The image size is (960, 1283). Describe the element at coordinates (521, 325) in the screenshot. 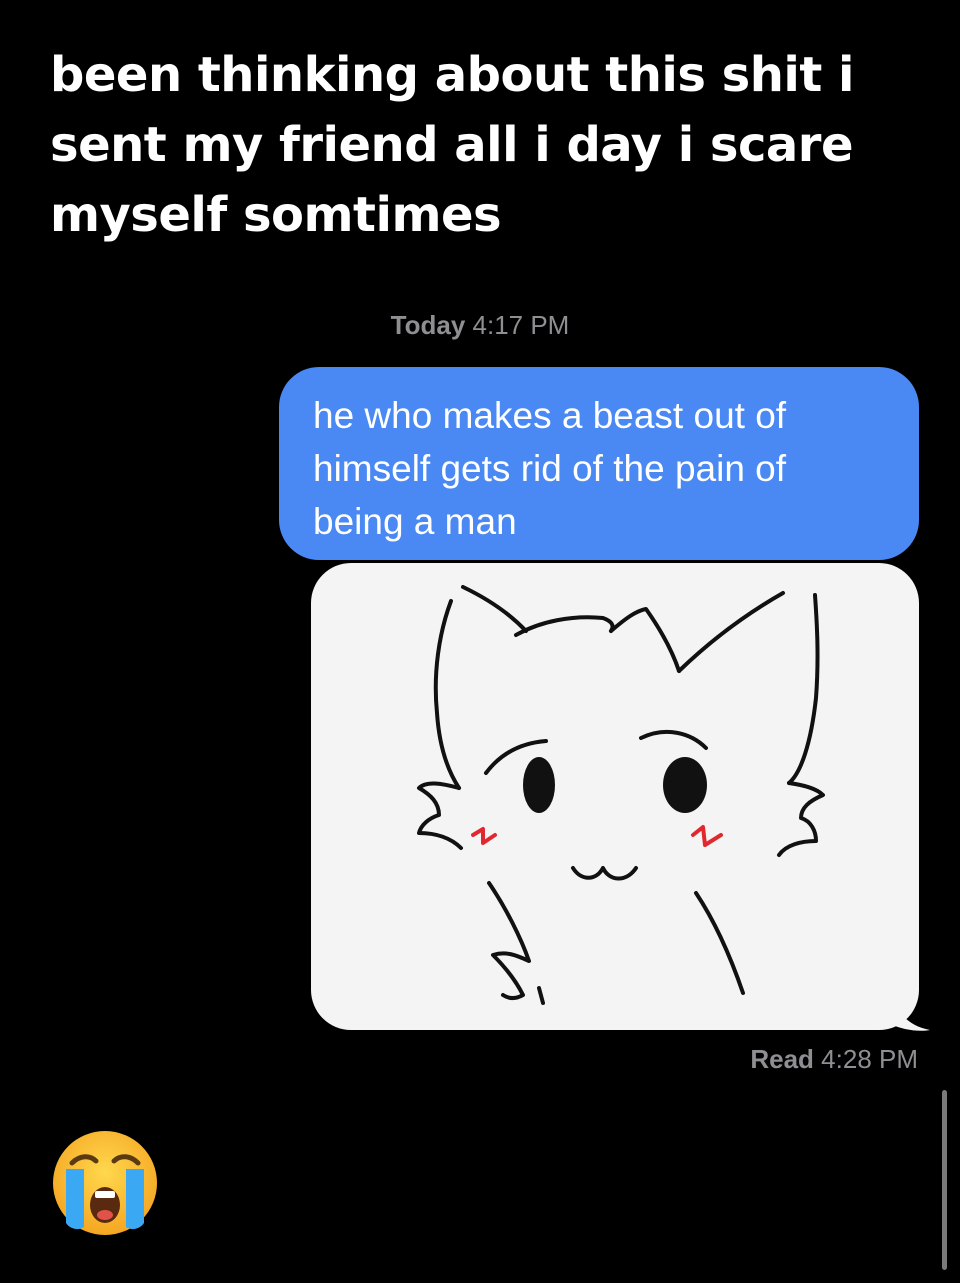

I see `timestamp-time: 4:17 PM` at that location.